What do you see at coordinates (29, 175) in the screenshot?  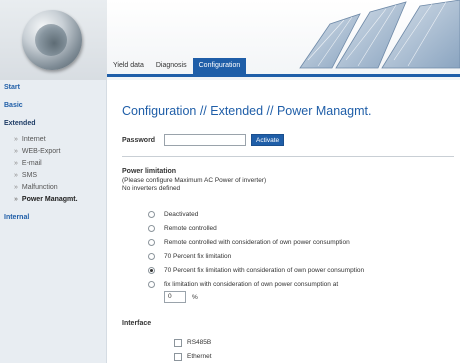 I see `sidebar-item-label: SMS` at bounding box center [29, 175].